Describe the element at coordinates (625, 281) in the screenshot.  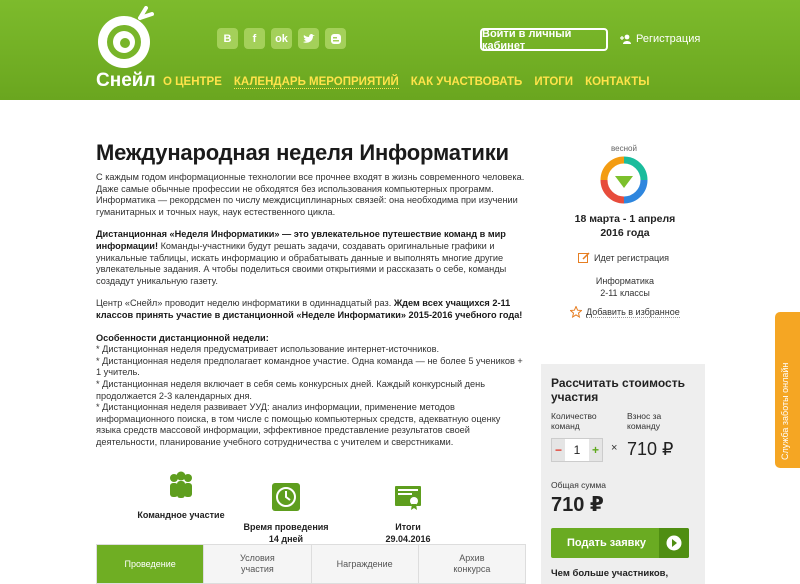
I see `subject-name: Информатика` at that location.